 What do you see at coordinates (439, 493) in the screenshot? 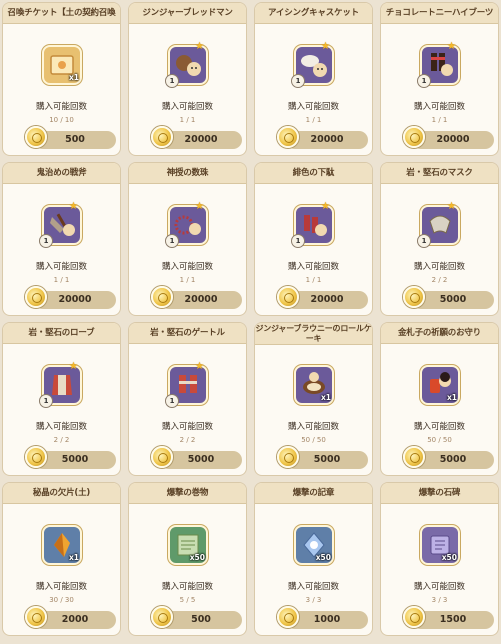
I see `item-title: 爆撃の石碑` at bounding box center [439, 493].